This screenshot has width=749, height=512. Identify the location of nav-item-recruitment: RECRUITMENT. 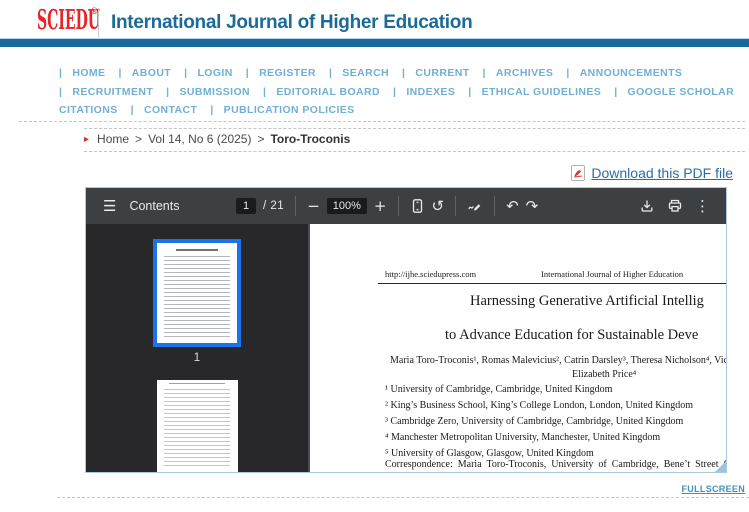
(112, 92).